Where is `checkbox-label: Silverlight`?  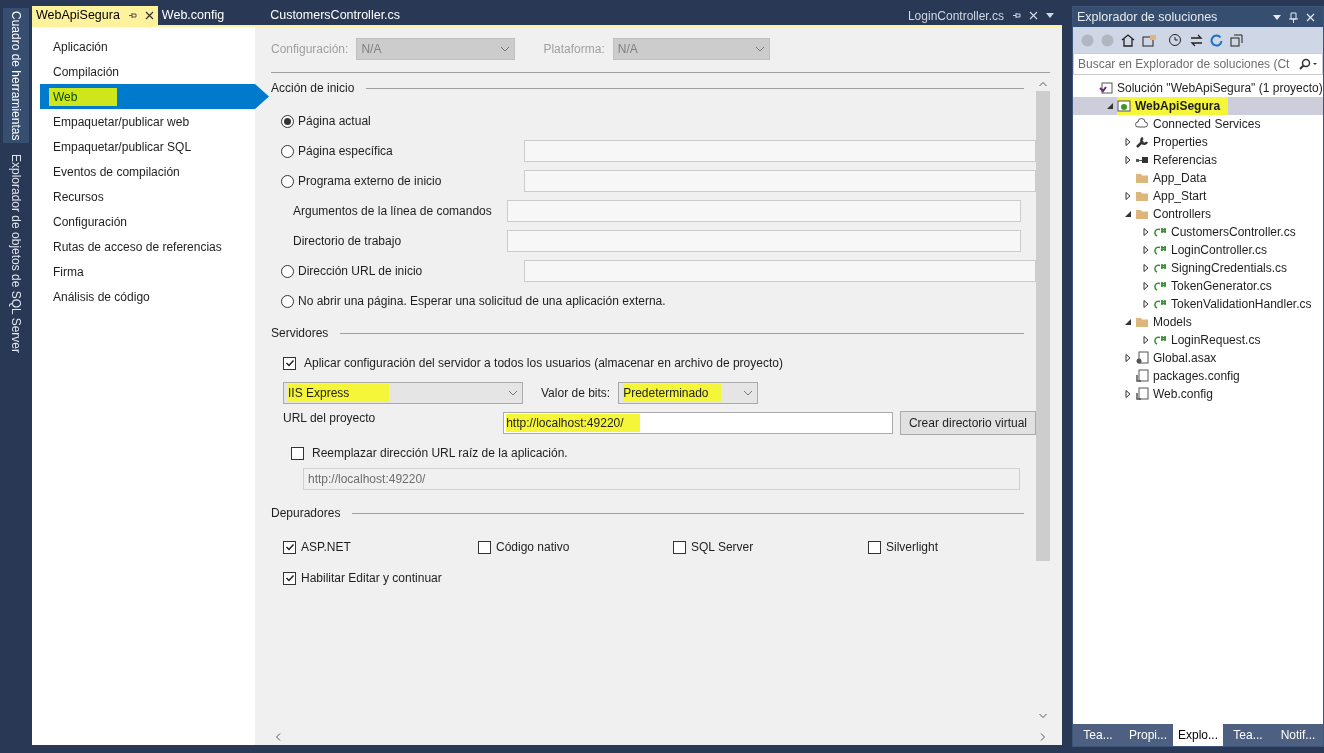 checkbox-label: Silverlight is located at coordinates (912, 547).